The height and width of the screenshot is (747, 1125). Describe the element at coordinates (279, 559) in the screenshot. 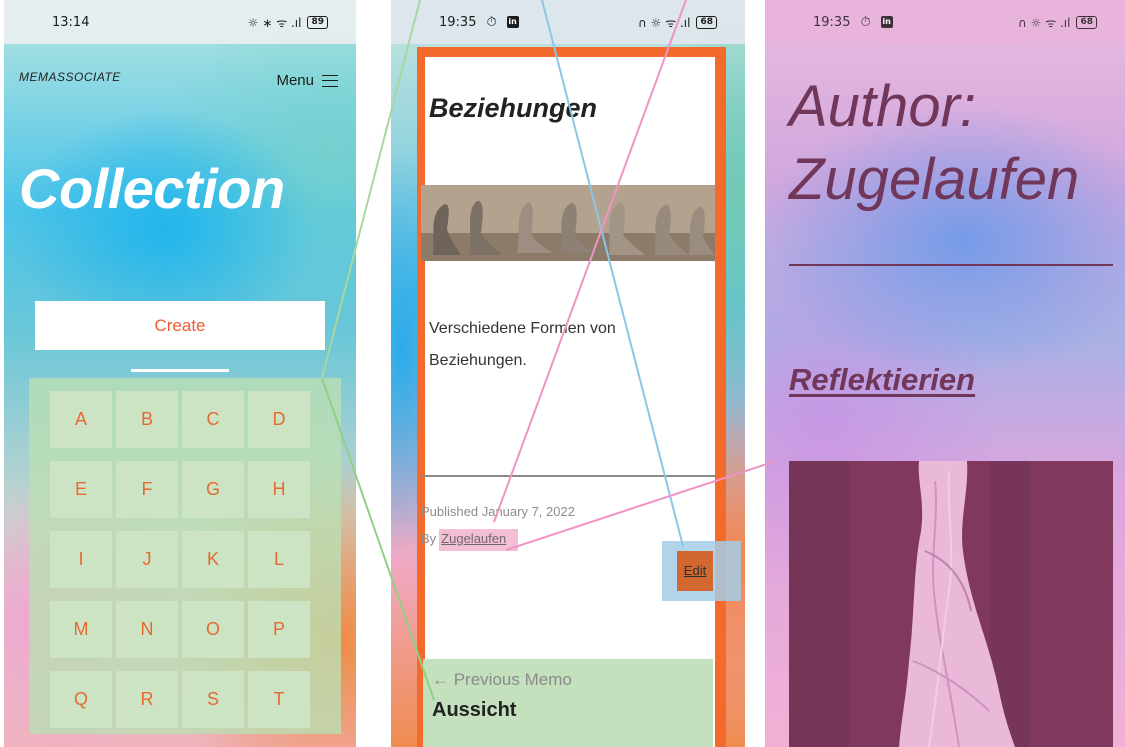

I see `letter-button: L` at that location.